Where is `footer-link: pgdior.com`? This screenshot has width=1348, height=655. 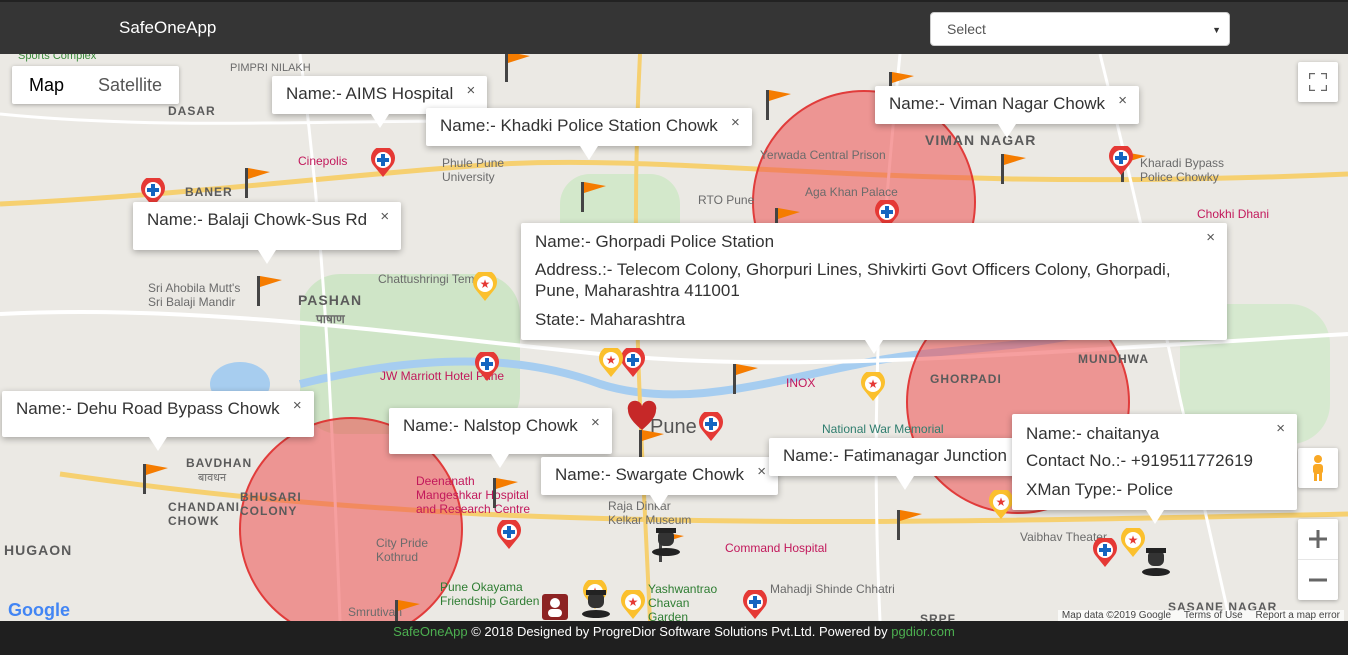
footer-link: pgdior.com is located at coordinates (923, 631).